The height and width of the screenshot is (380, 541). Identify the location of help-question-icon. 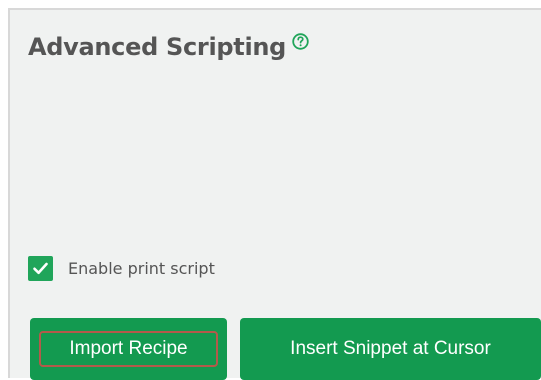
(300, 41).